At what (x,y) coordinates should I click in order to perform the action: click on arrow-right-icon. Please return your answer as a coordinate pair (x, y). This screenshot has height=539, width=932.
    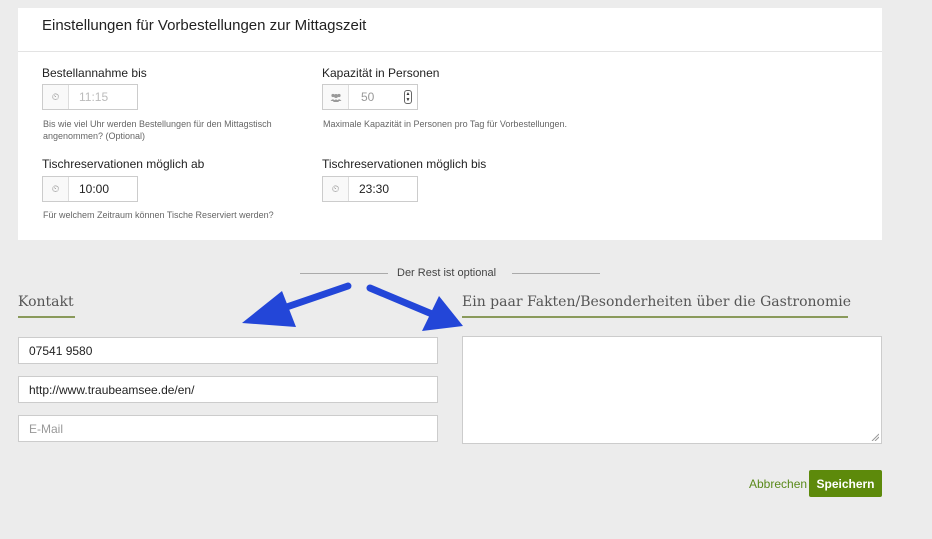
    Looking at the image, I should click on (414, 307).